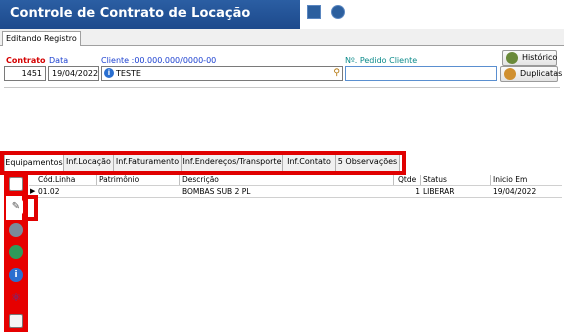 Image resolution: width=564 pixels, height=332 pixels. Describe the element at coordinates (41, 38) in the screenshot. I see `tab-editando-registro: Editando Registro` at that location.